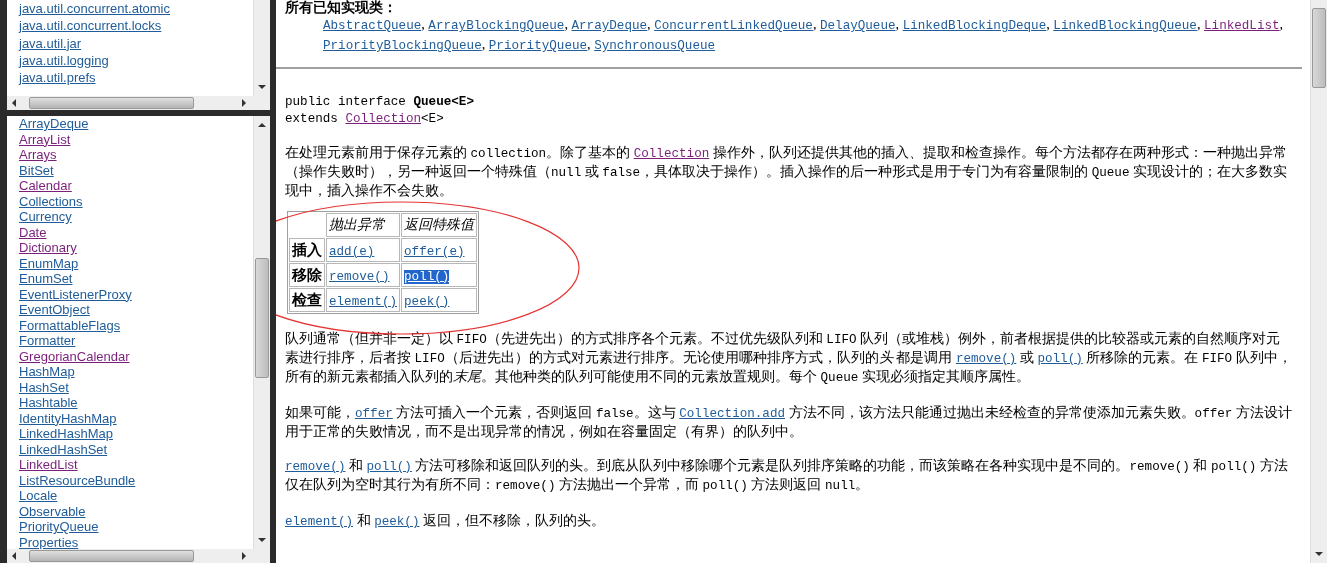 This screenshot has width=1327, height=563. Describe the element at coordinates (63, 449) in the screenshot. I see `class-link: LinkedHashSet` at that location.